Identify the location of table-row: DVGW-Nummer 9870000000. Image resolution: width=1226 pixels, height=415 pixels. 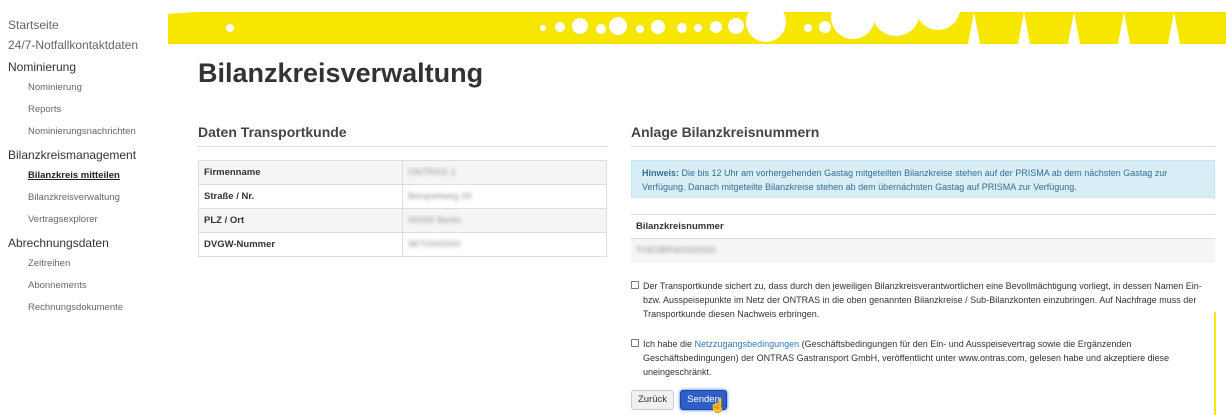
(402, 244).